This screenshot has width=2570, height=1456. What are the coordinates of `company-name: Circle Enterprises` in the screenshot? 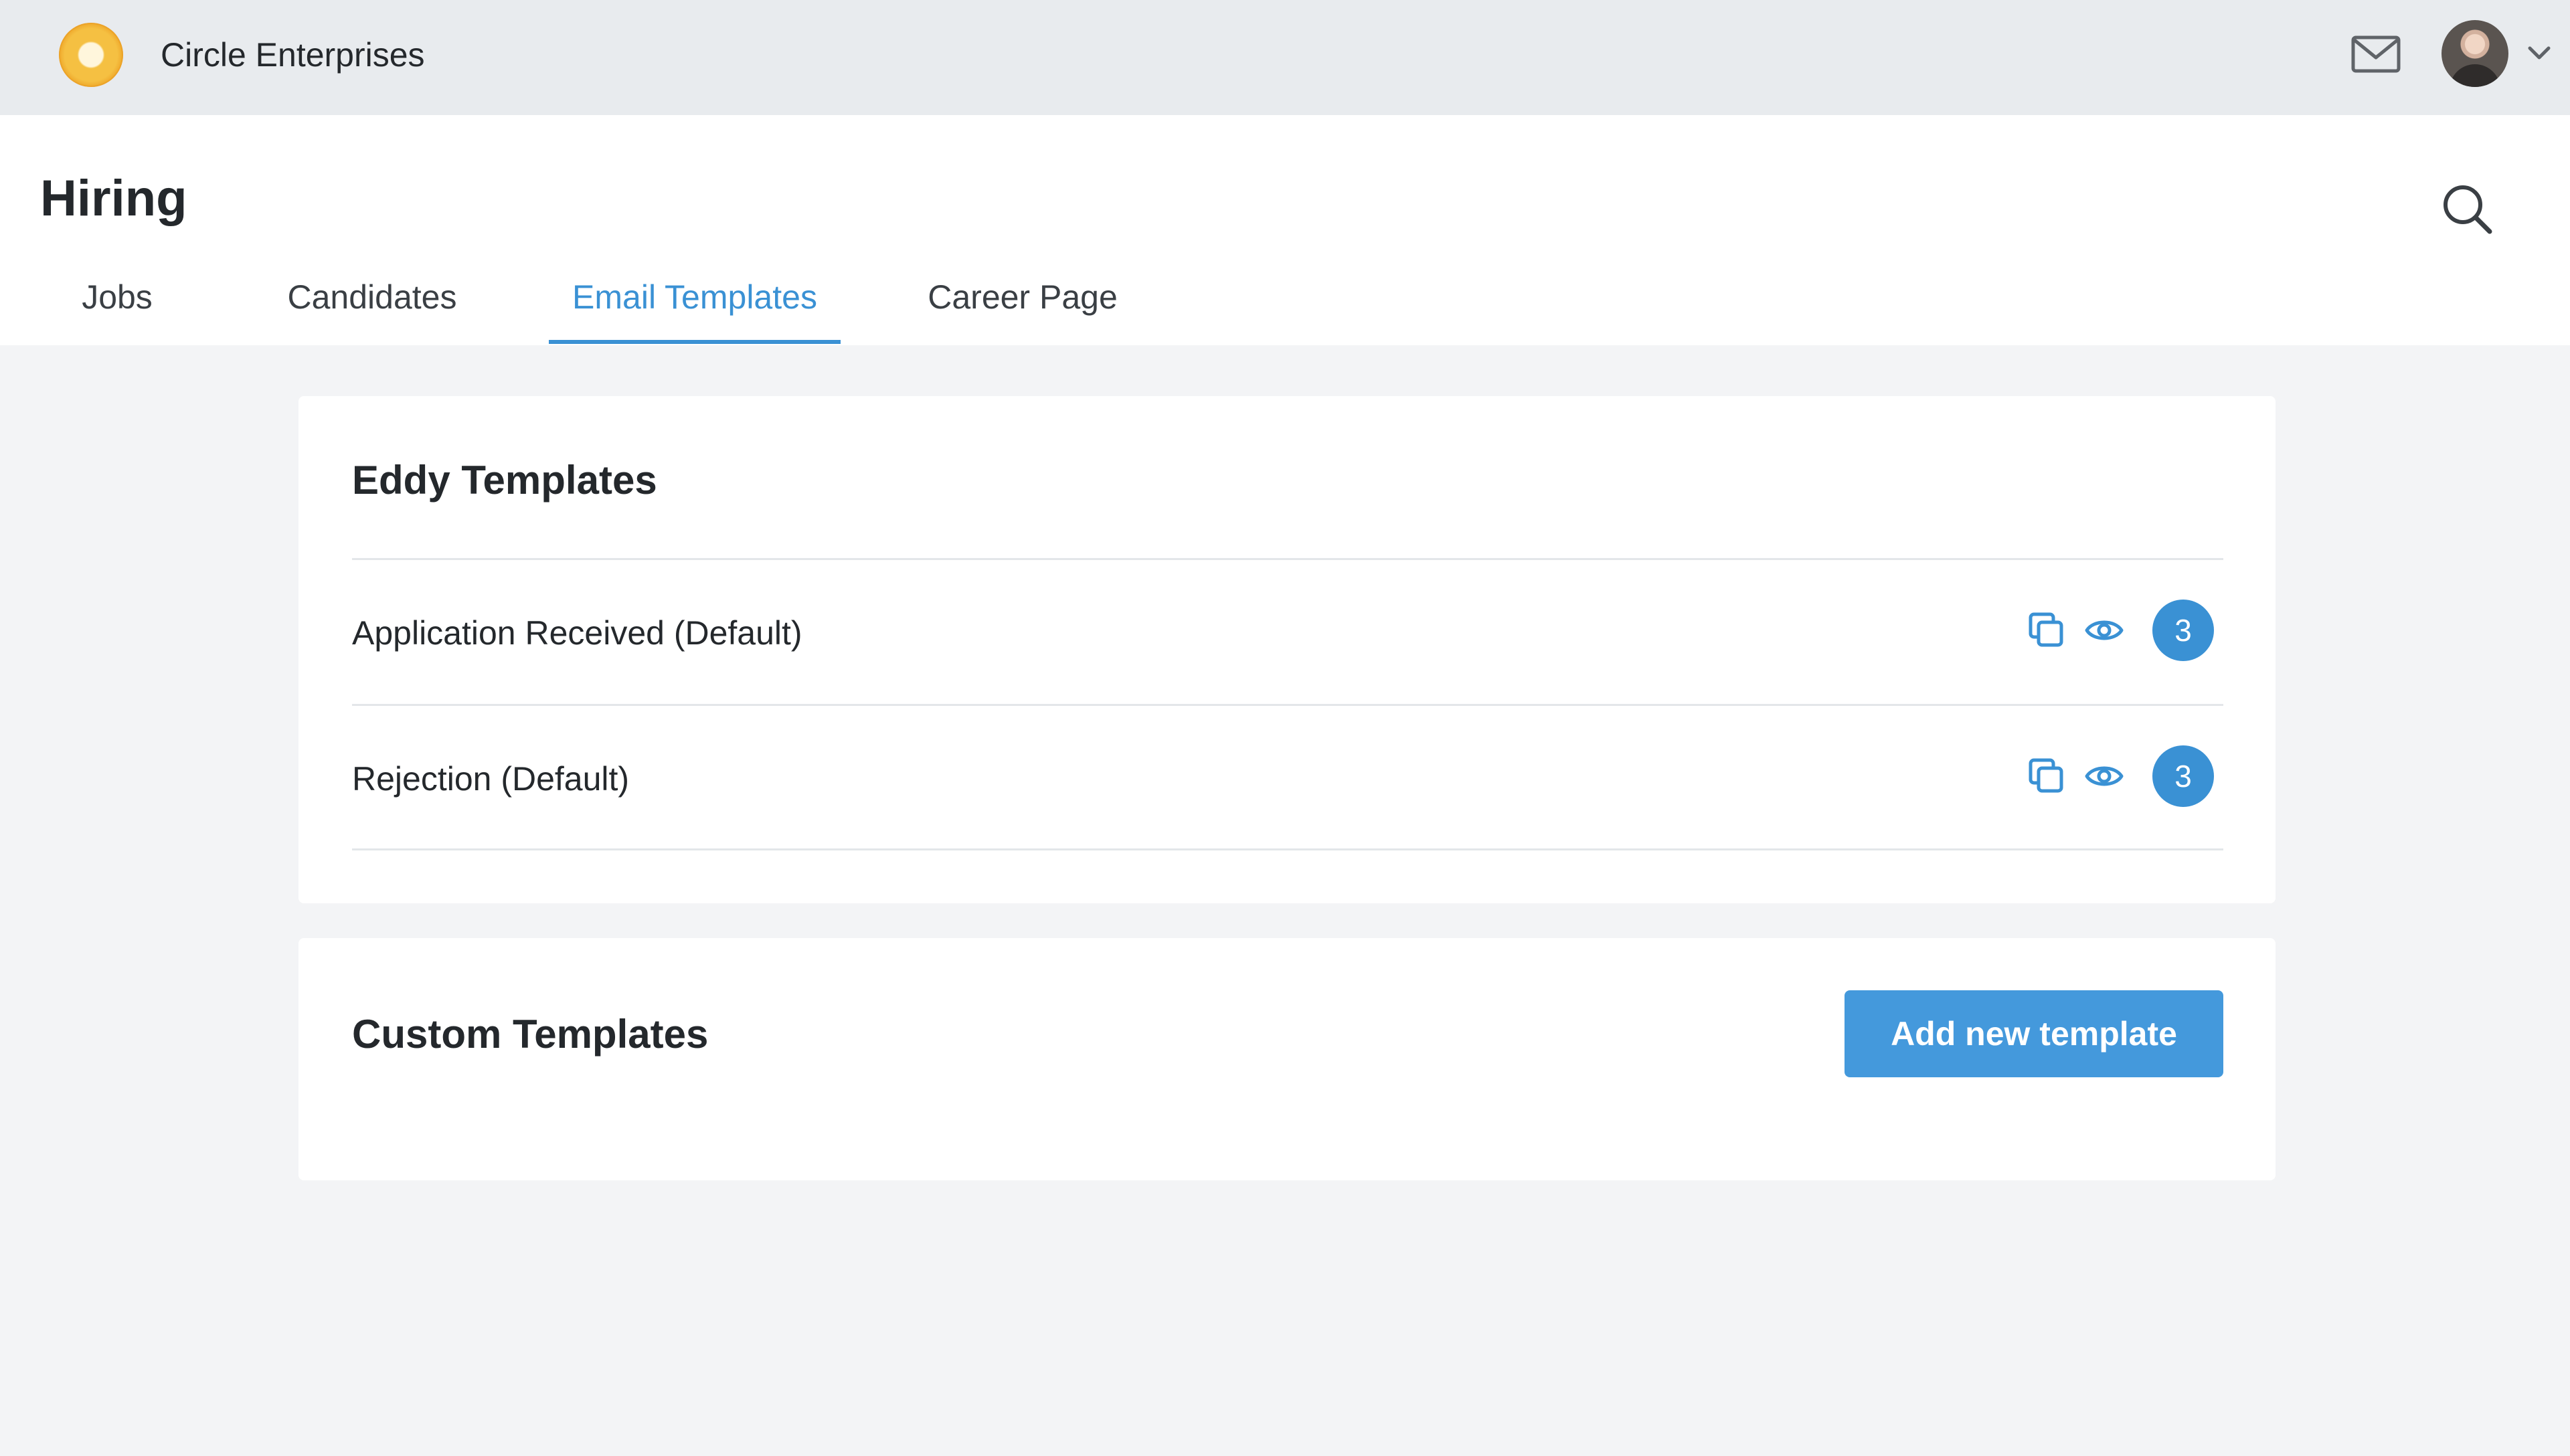 It's located at (293, 55).